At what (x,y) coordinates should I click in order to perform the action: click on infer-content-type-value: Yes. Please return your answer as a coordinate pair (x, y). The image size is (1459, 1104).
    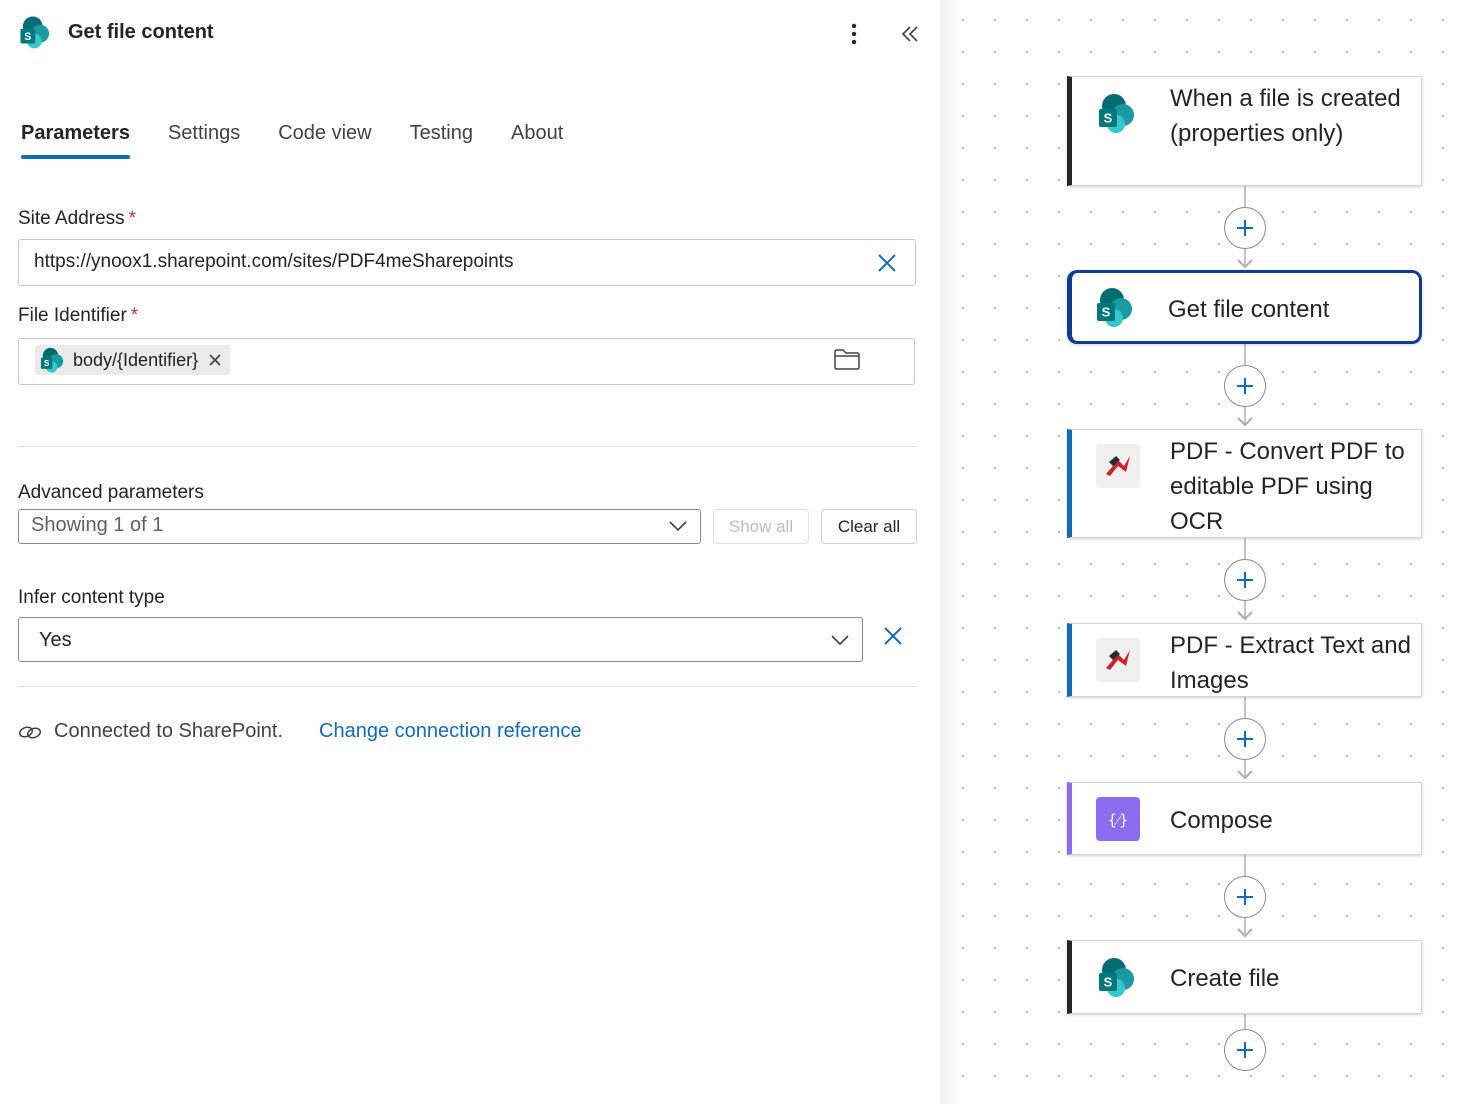
    Looking at the image, I should click on (55, 640).